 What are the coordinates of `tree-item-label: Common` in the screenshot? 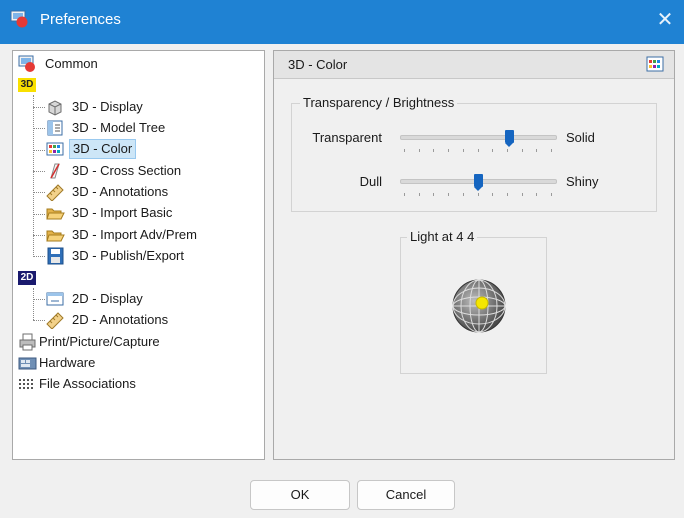 It's located at (71, 63).